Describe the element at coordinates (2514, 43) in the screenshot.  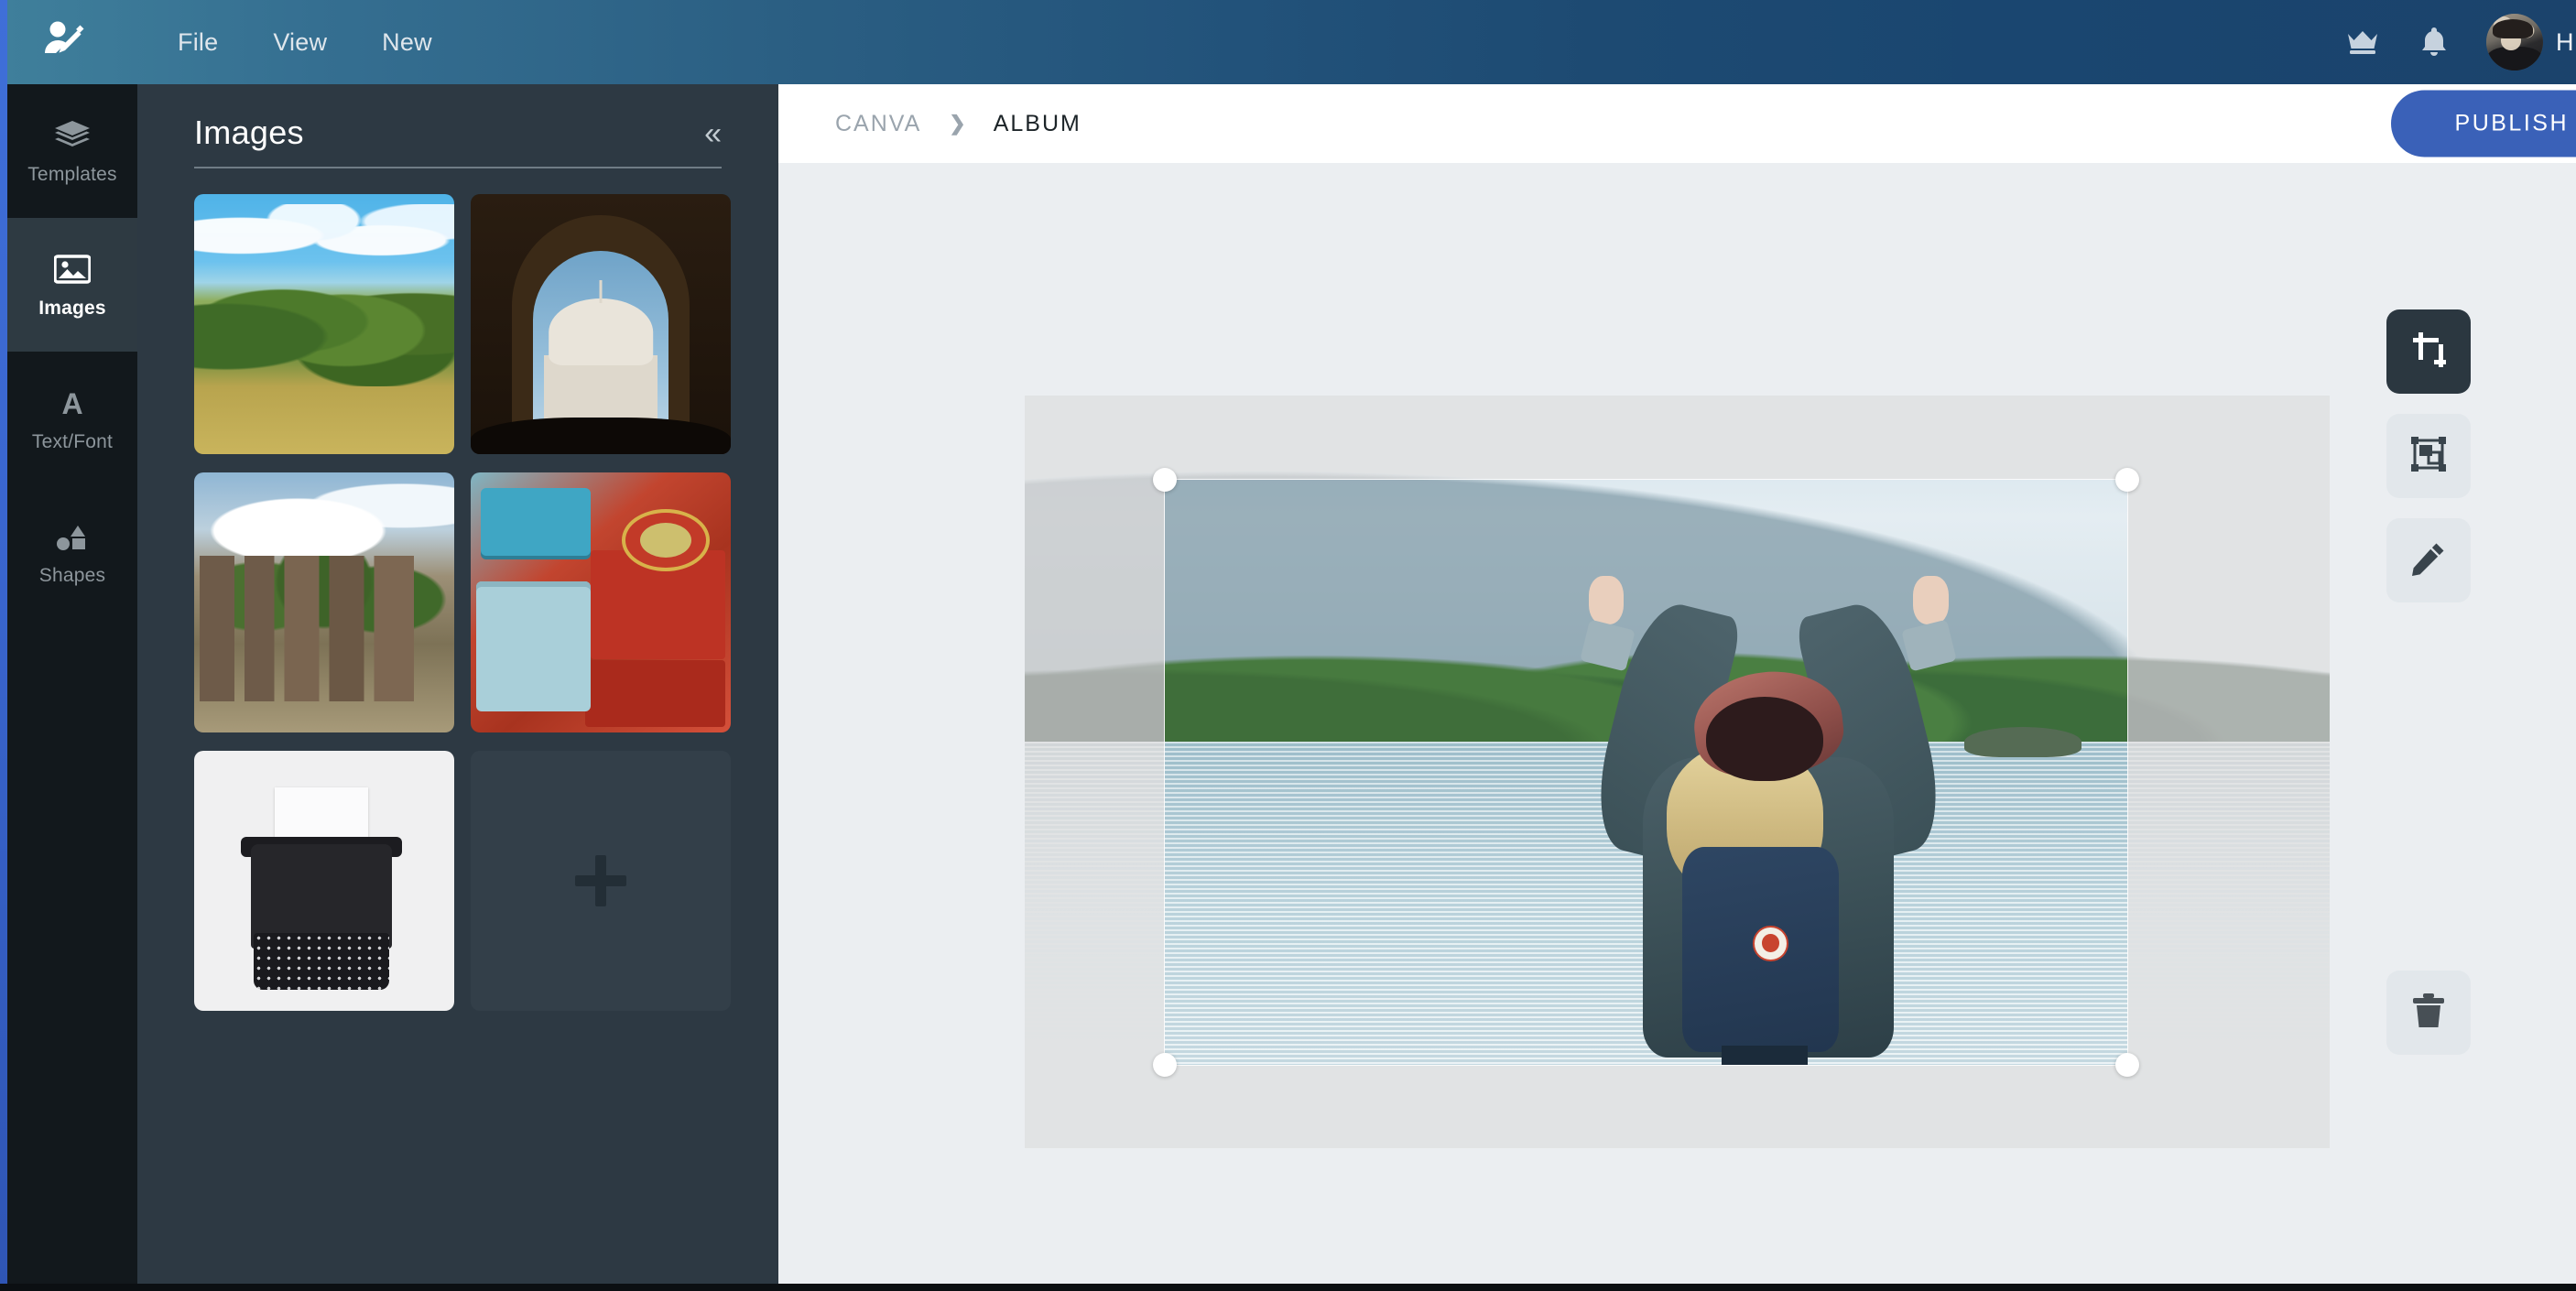
I see `avatar` at that location.